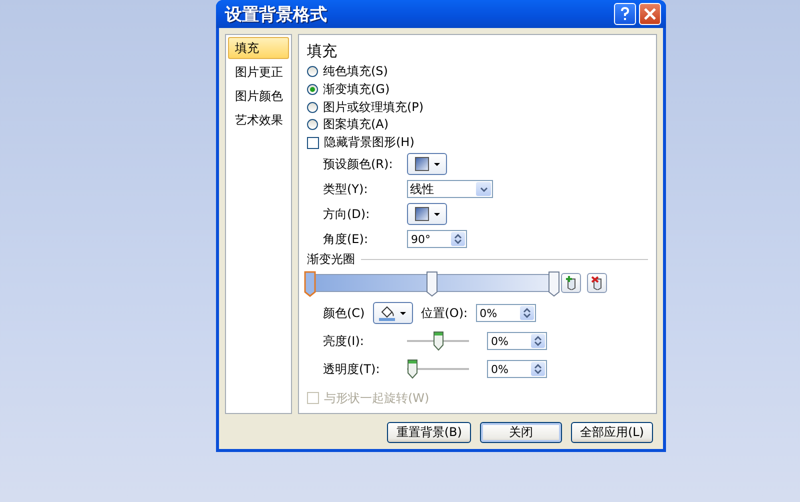 The height and width of the screenshot is (502, 800). I want to click on checkbox-label: 隐藏背景图形(H), so click(369, 143).